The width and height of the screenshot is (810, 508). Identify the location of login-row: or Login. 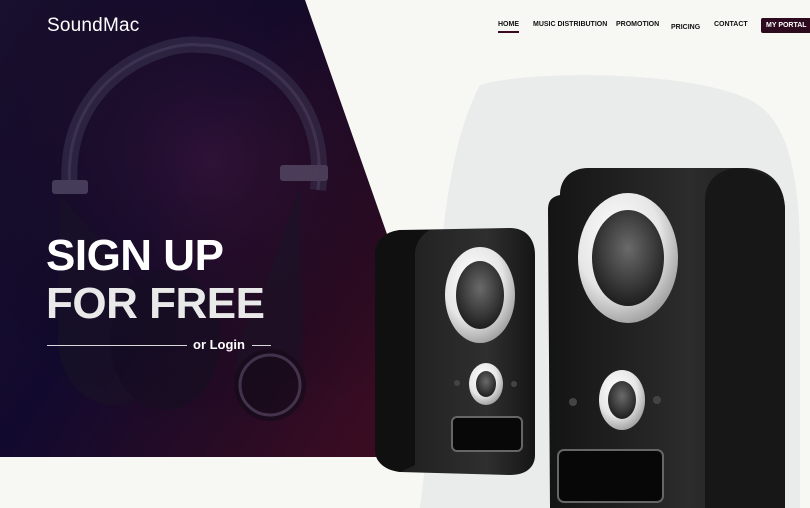
(159, 345).